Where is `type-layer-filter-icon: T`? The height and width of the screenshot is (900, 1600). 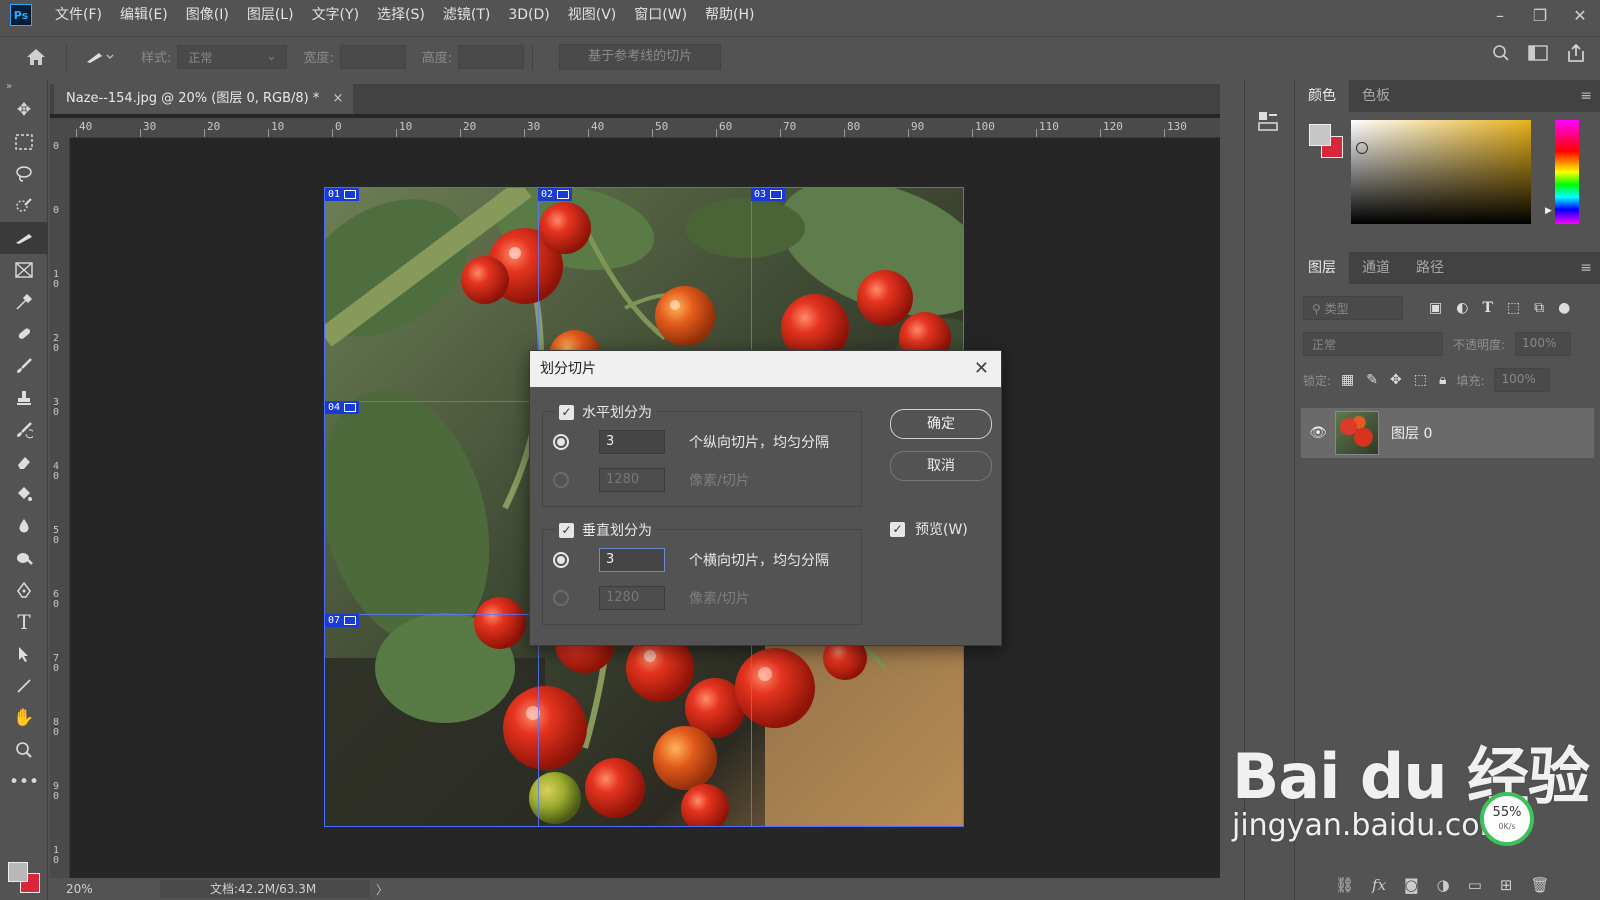
type-layer-filter-icon: T is located at coordinates (1487, 308).